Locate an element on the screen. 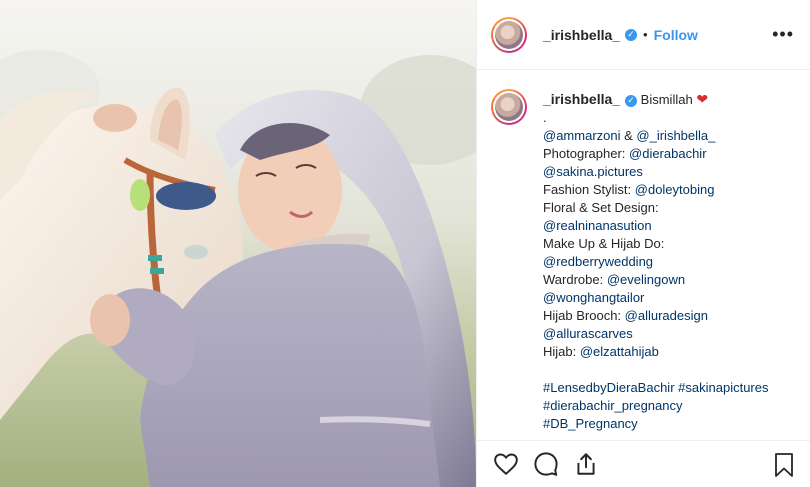 The width and height of the screenshot is (810, 487). caption-avatar is located at coordinates (509, 107).